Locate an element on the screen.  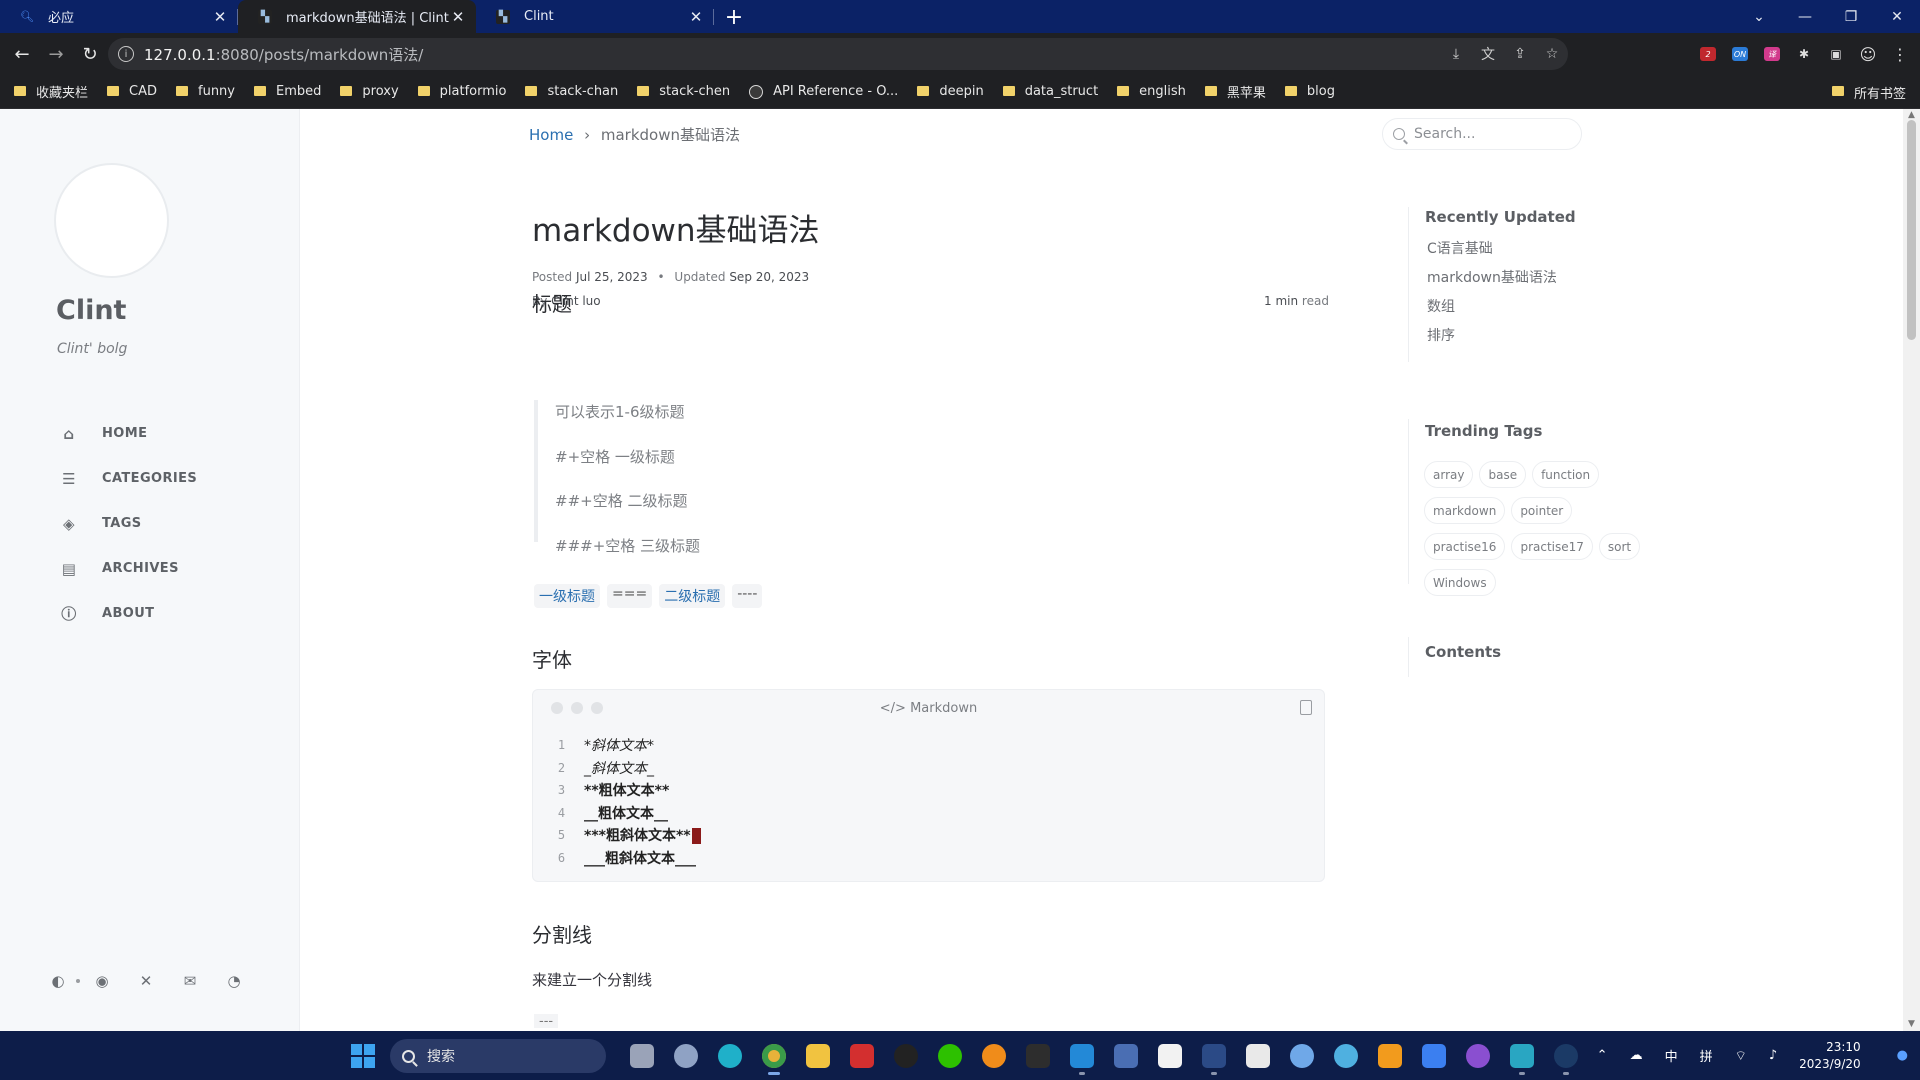
reload-button: ↻ is located at coordinates (90, 54).